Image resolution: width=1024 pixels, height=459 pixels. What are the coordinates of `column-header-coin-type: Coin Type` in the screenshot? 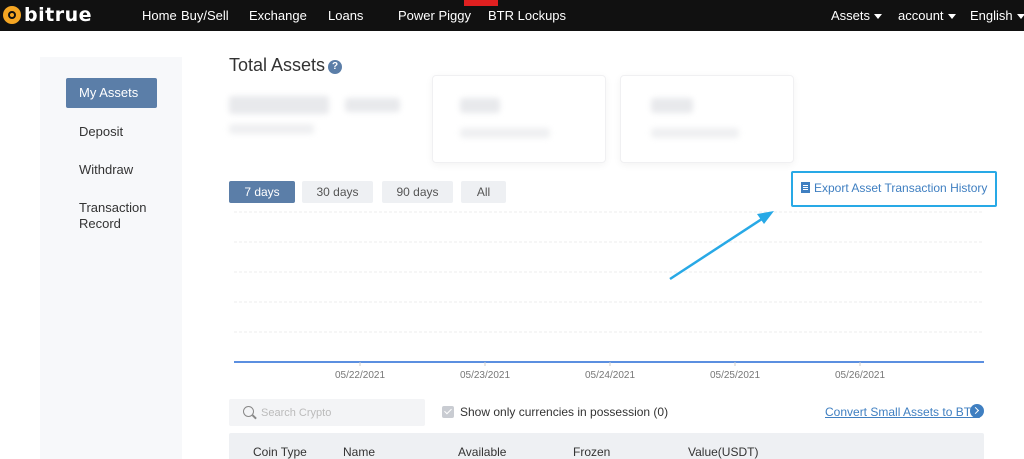 It's located at (280, 452).